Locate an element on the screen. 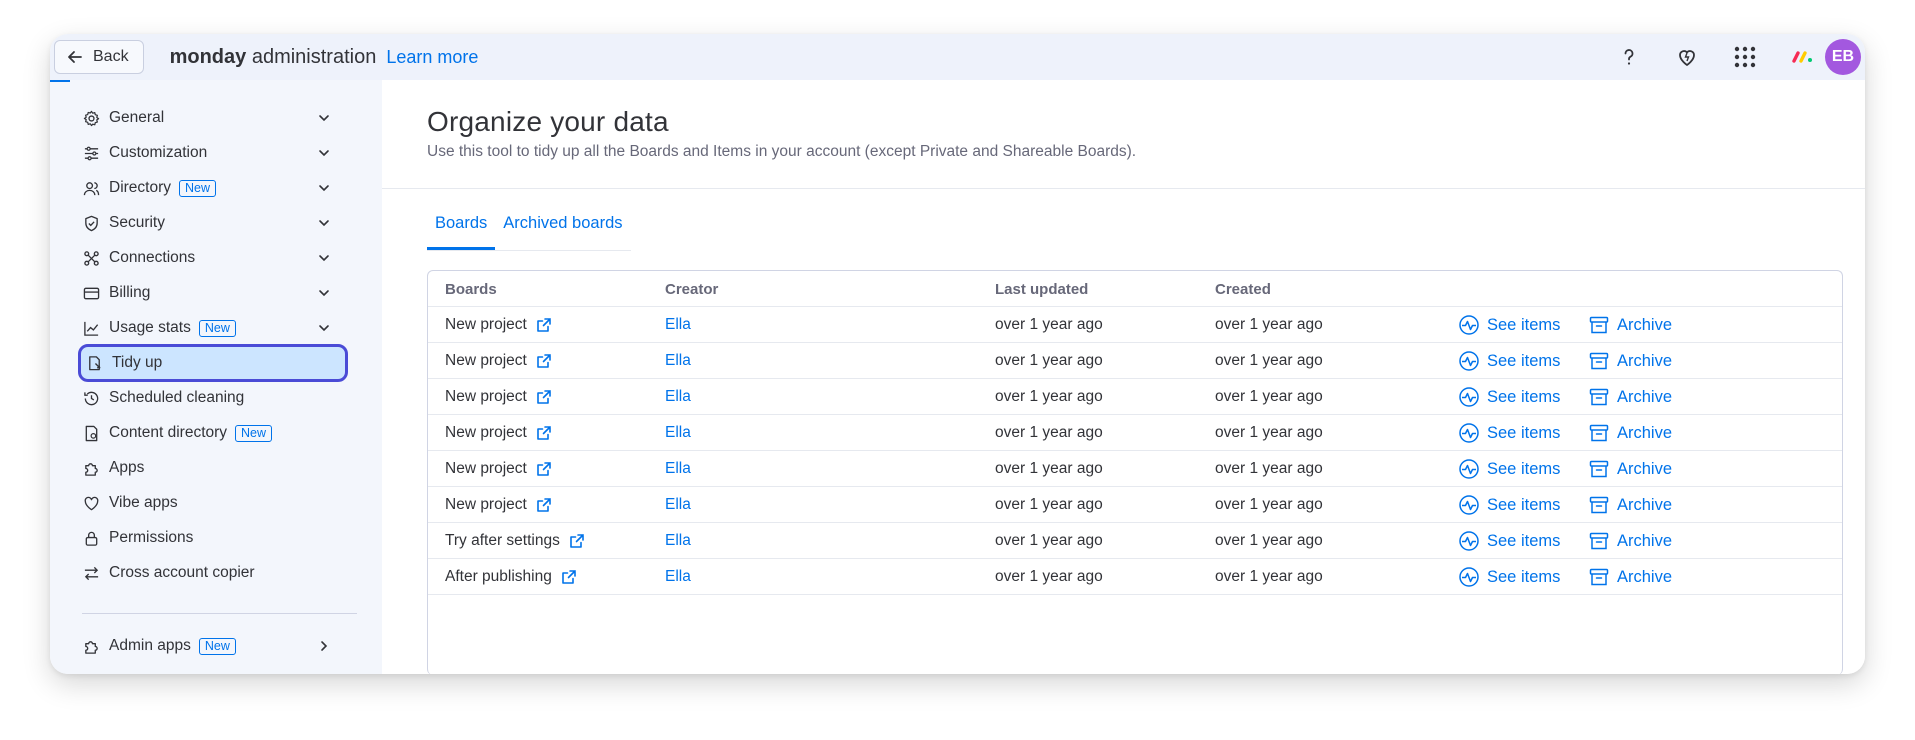  column-header-boards: Boards is located at coordinates (471, 289).